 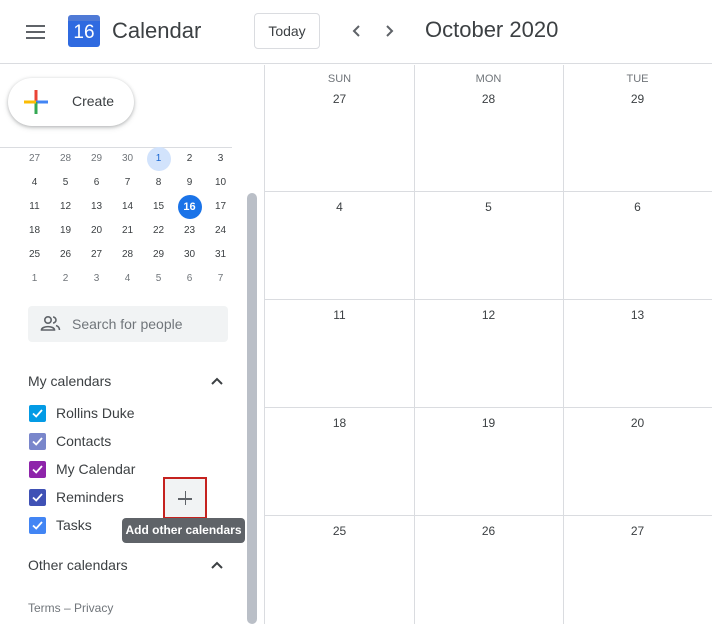 What do you see at coordinates (637, 569) in the screenshot?
I see `day-cell: 27` at bounding box center [637, 569].